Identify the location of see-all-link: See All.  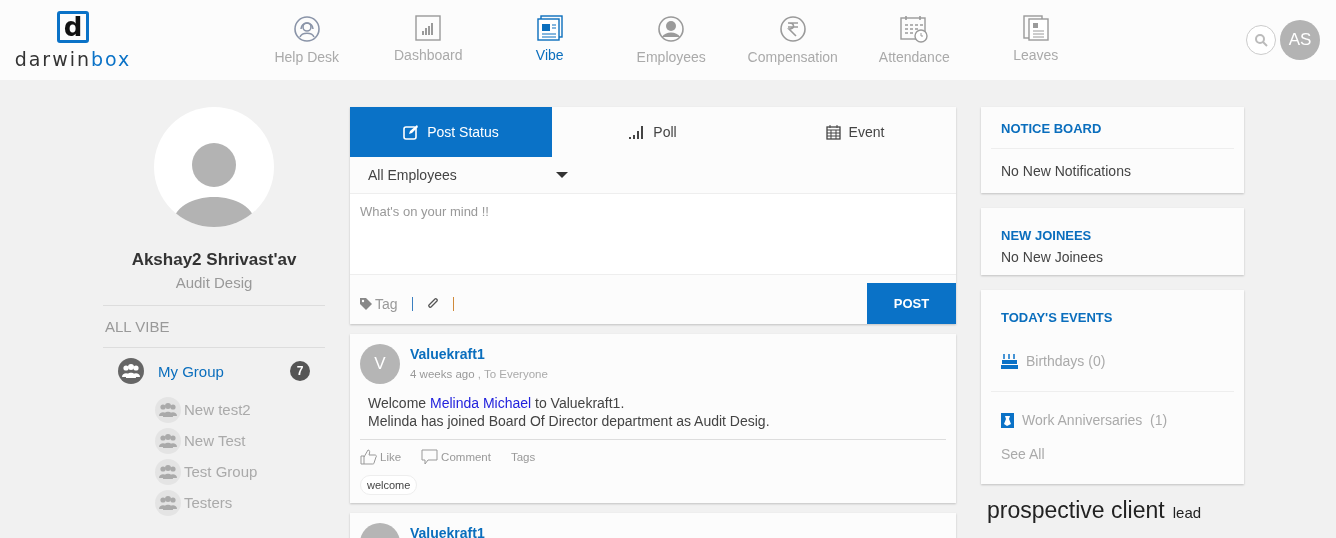
(1023, 465).